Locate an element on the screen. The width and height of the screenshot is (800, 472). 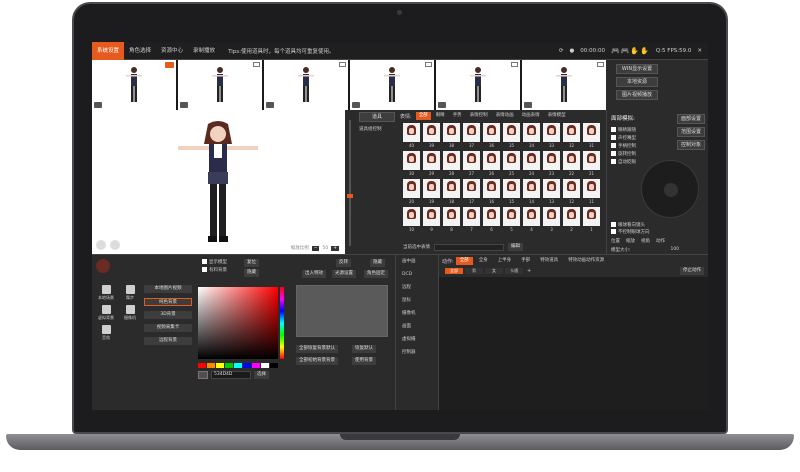
expr-tab-control: 表情控制 is located at coordinates (479, 116).